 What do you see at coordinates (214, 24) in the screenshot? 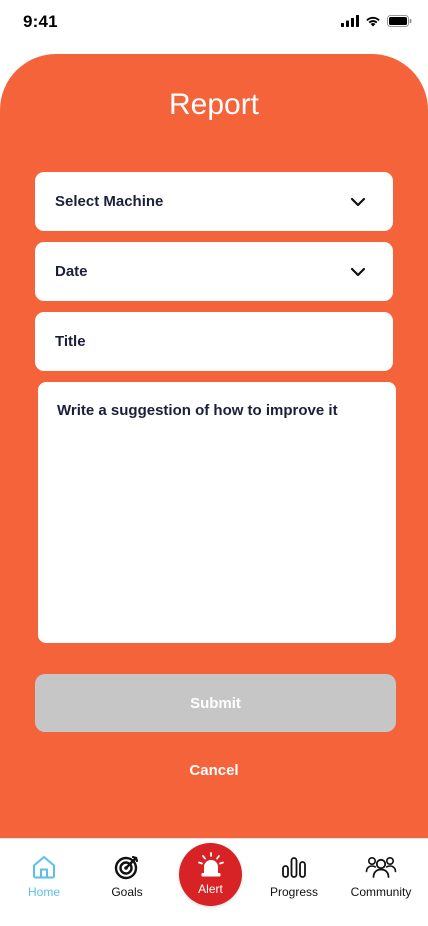
I see `status-bar: 9:41` at bounding box center [214, 24].